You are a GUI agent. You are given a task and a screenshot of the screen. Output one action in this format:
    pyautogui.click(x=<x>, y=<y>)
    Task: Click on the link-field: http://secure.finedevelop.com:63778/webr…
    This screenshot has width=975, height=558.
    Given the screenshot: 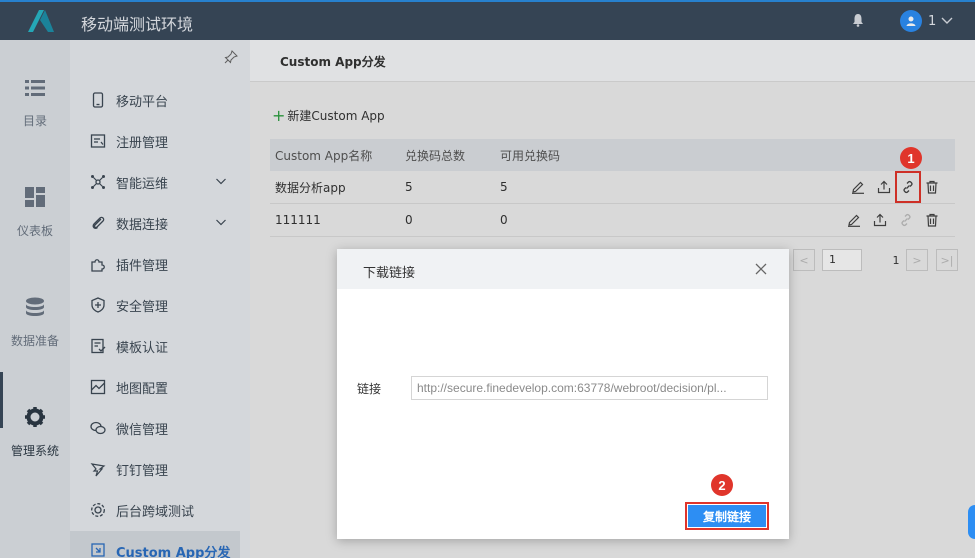 What is the action you would take?
    pyautogui.click(x=589, y=388)
    